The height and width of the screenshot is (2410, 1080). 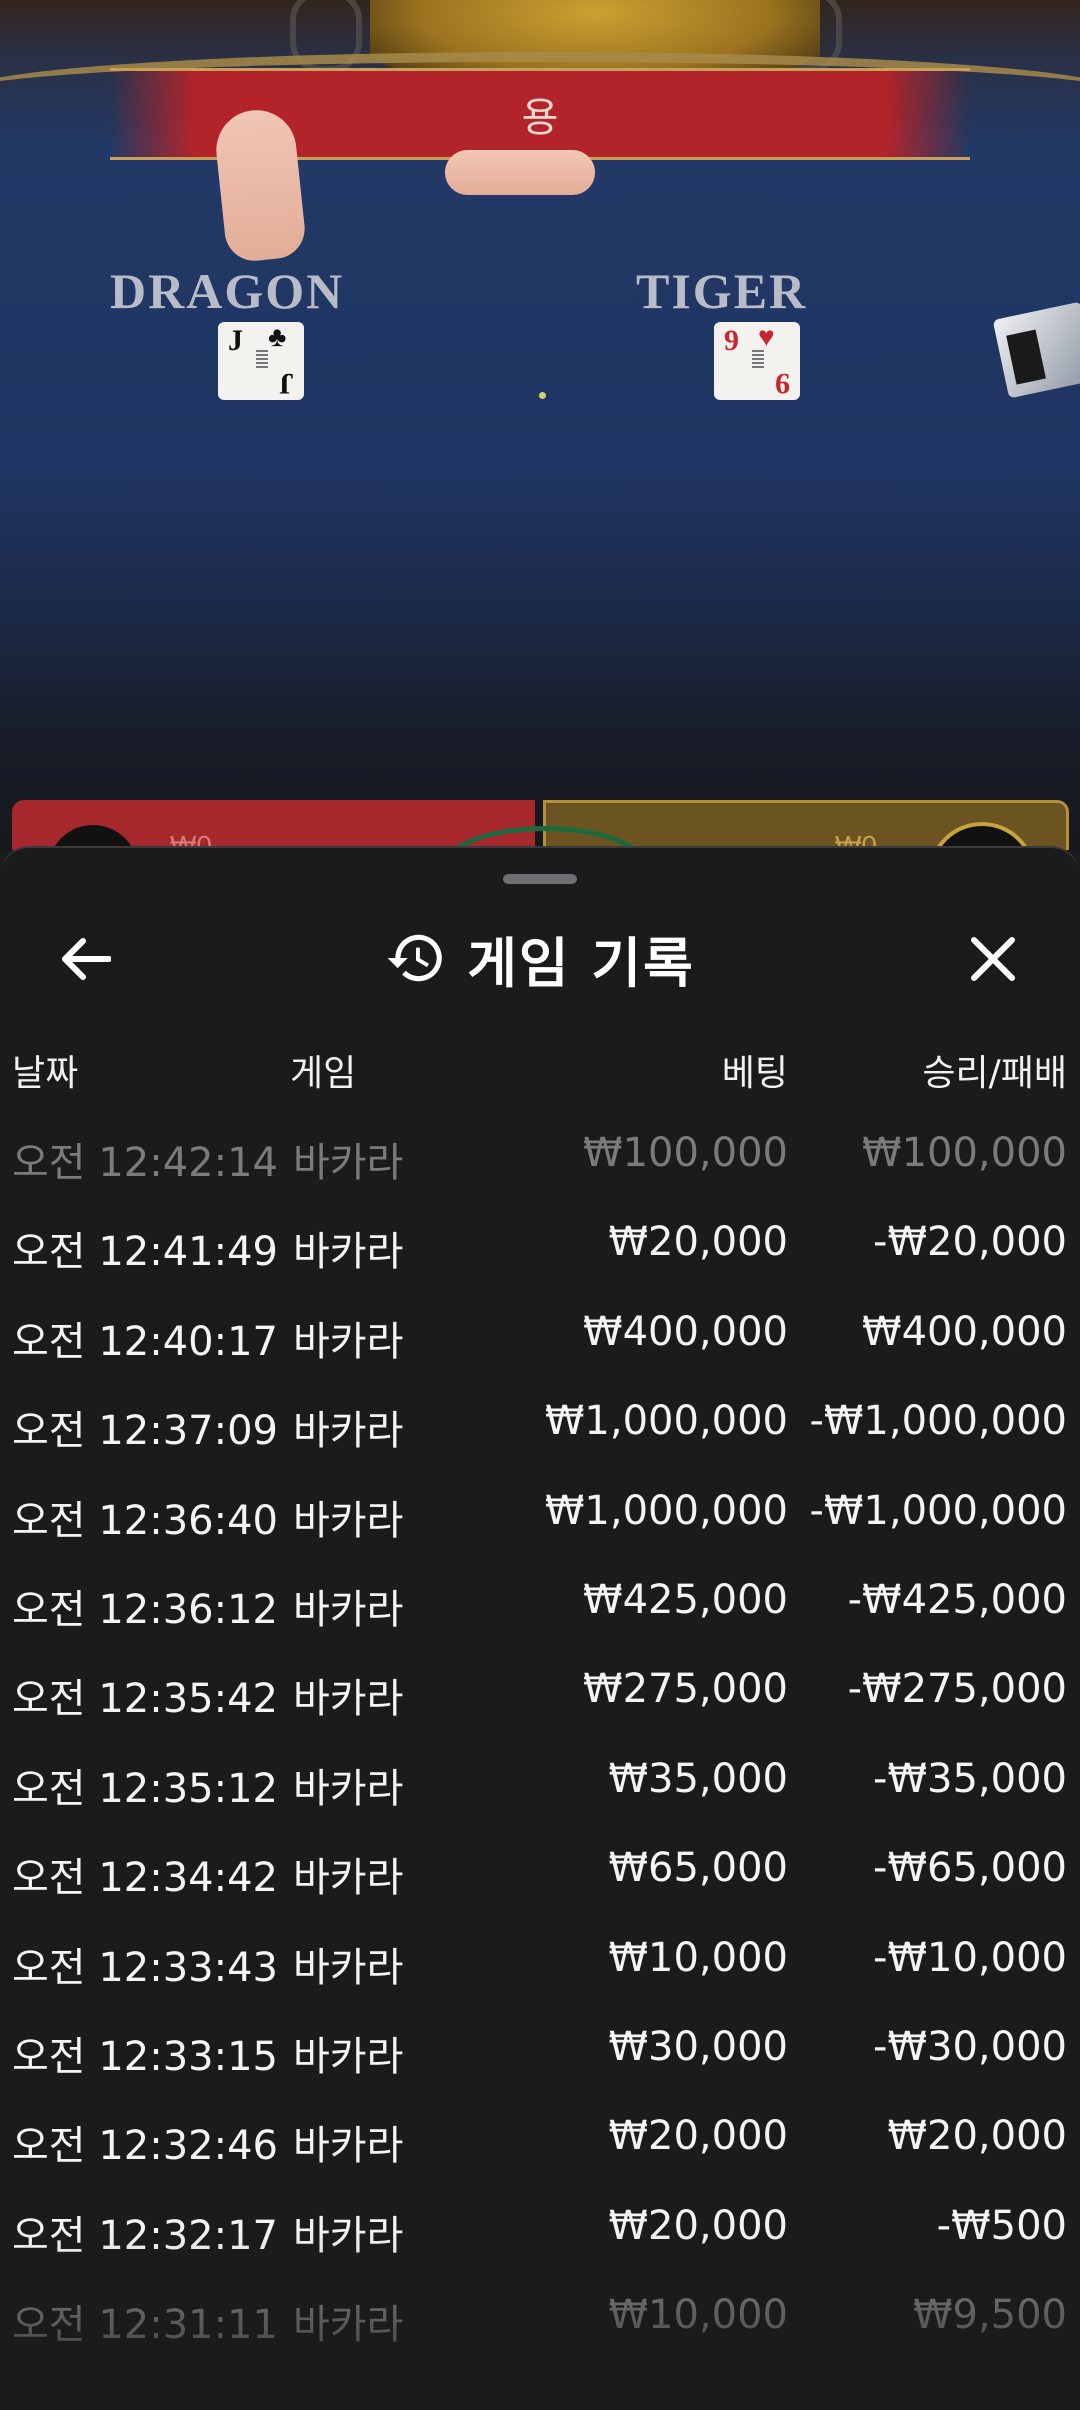 What do you see at coordinates (540, 1520) in the screenshot?
I see `table-row: 오전 12:36:40 바카라 ₩1,000,000 -₩1,000,000` at bounding box center [540, 1520].